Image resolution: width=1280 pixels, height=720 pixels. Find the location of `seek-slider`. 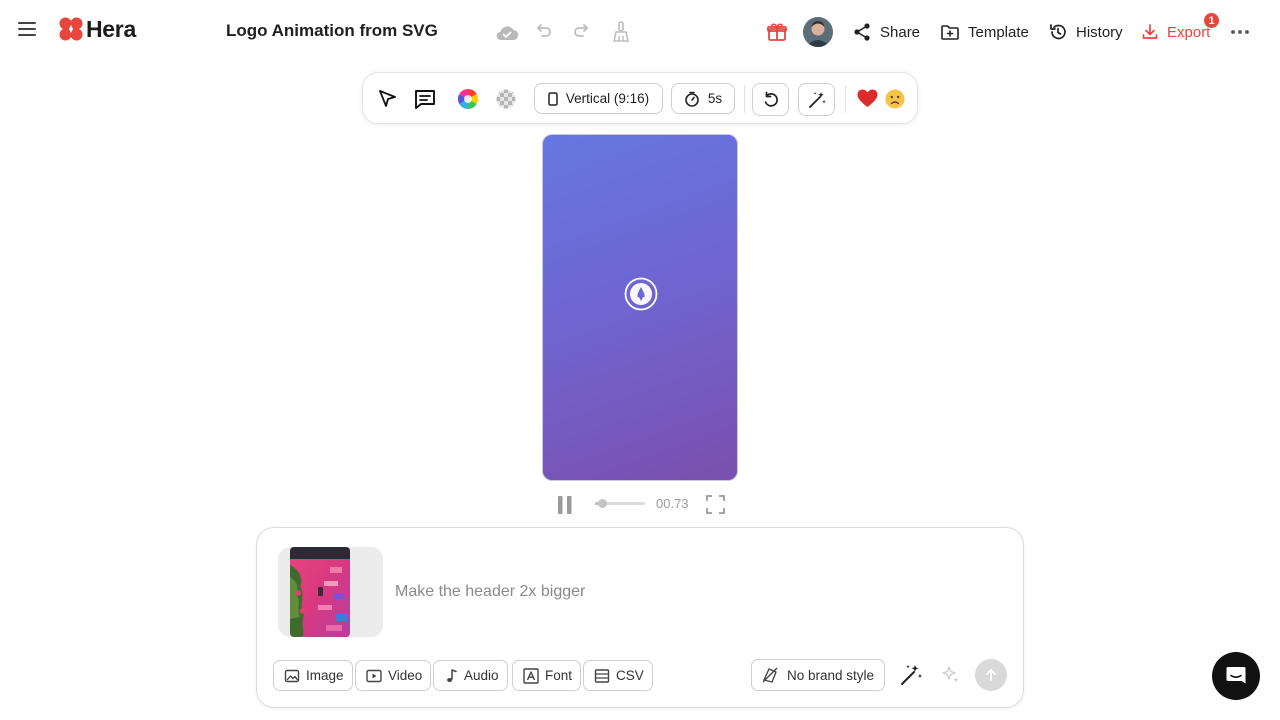

seek-slider is located at coordinates (620, 503).